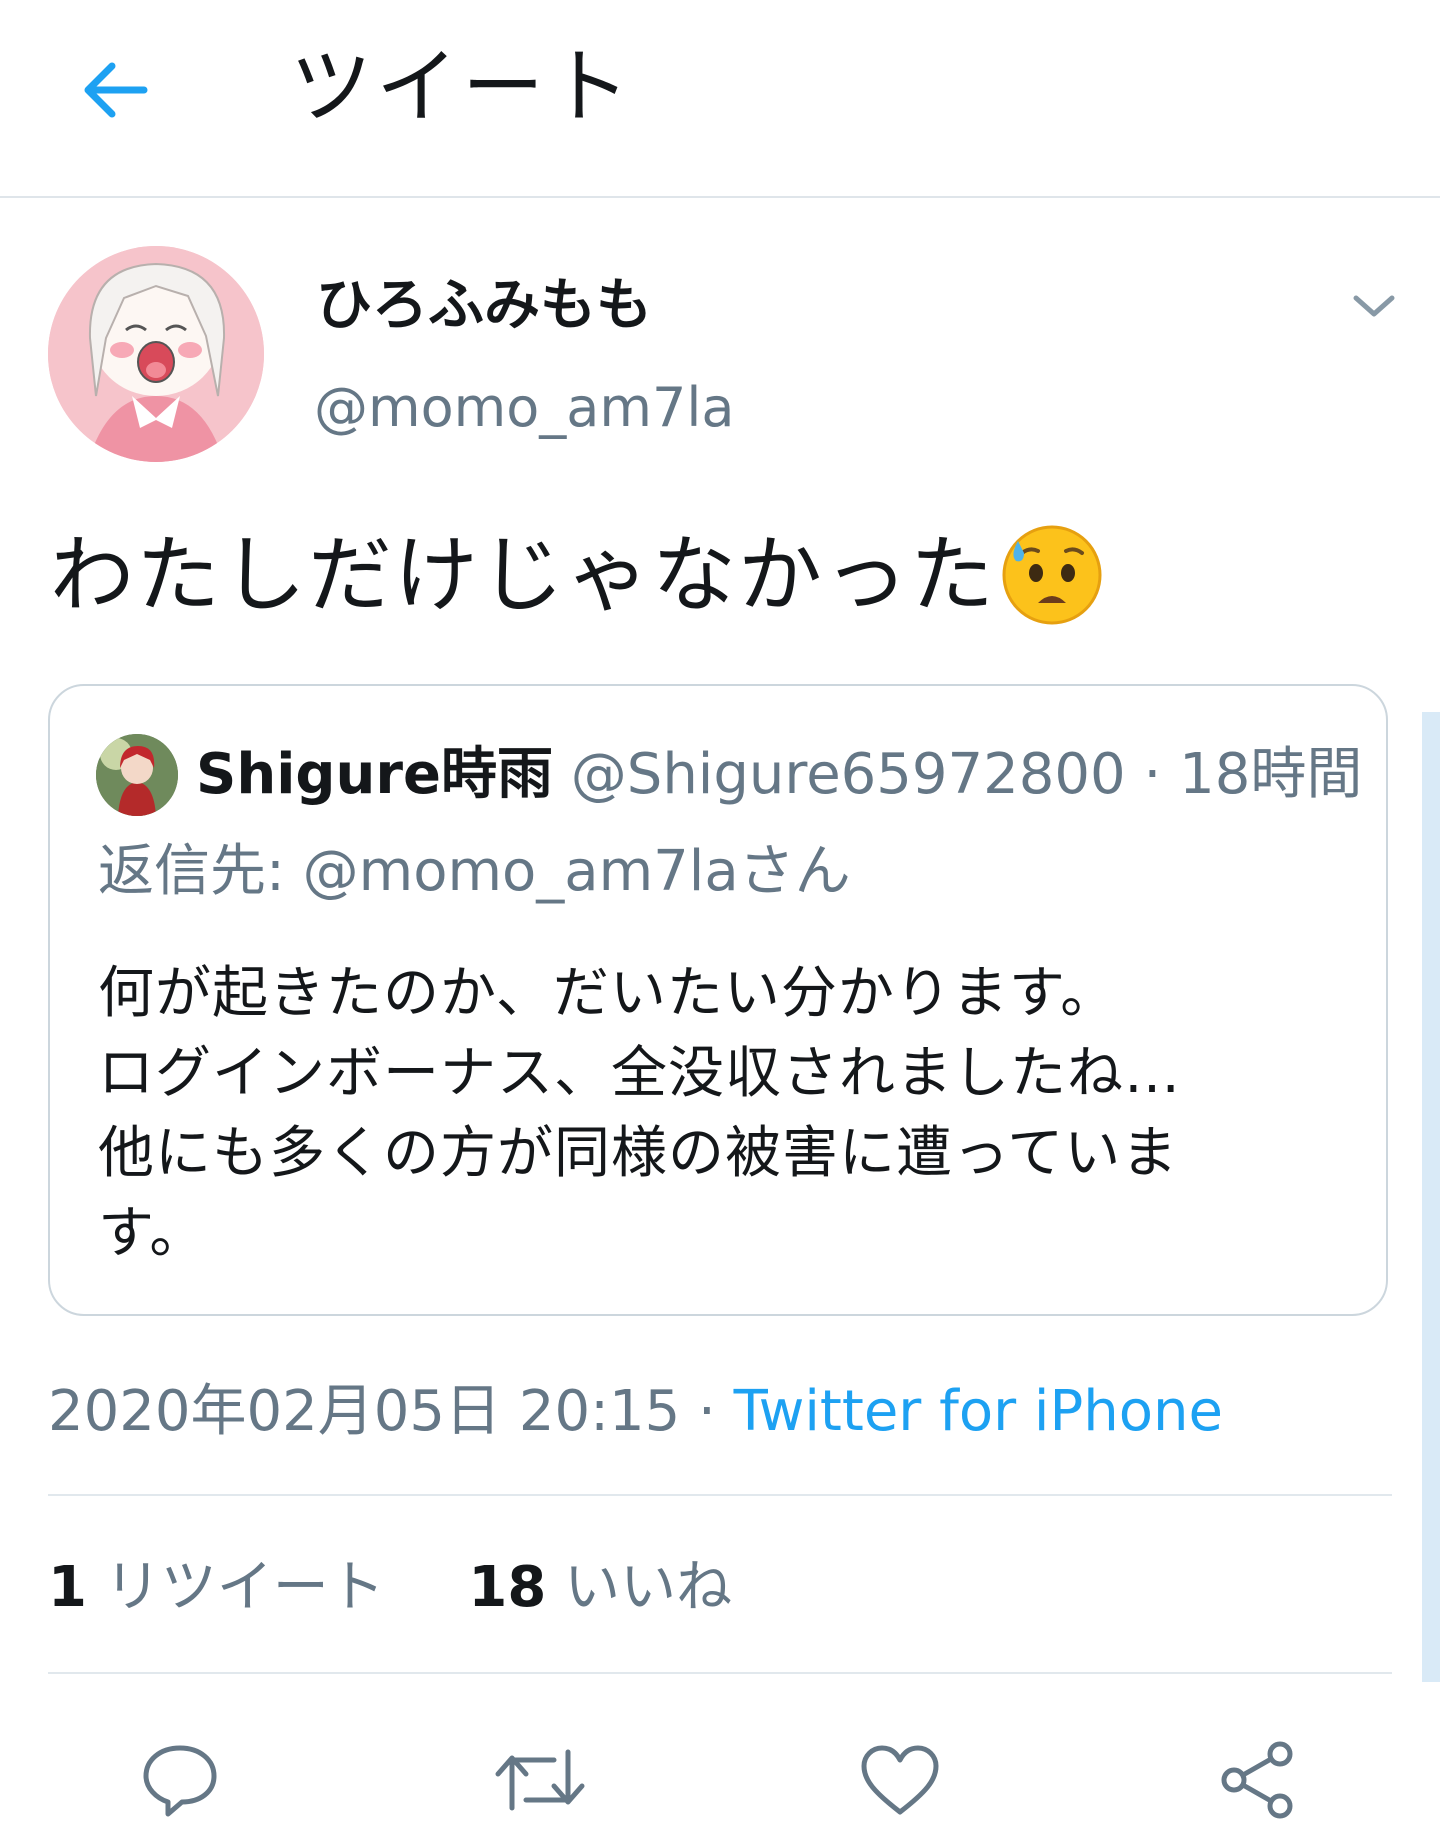 The height and width of the screenshot is (1840, 1440). I want to click on quoted-tweet-avatar, so click(137, 775).